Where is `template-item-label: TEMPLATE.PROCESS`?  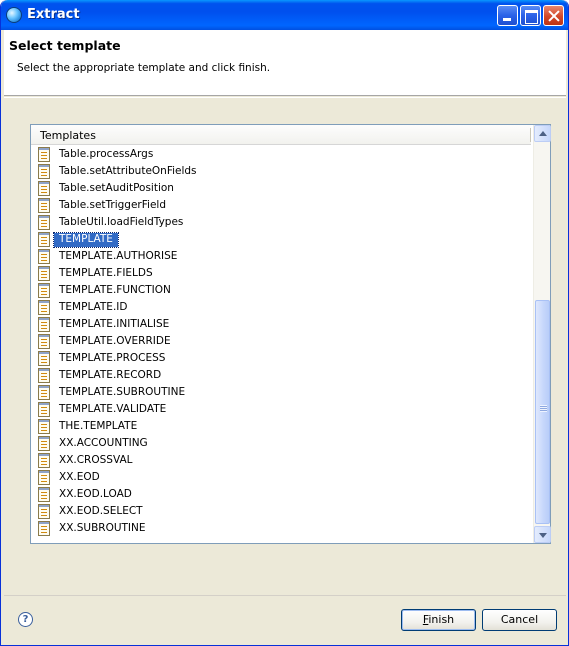
template-item-label: TEMPLATE.PROCESS is located at coordinates (112, 358).